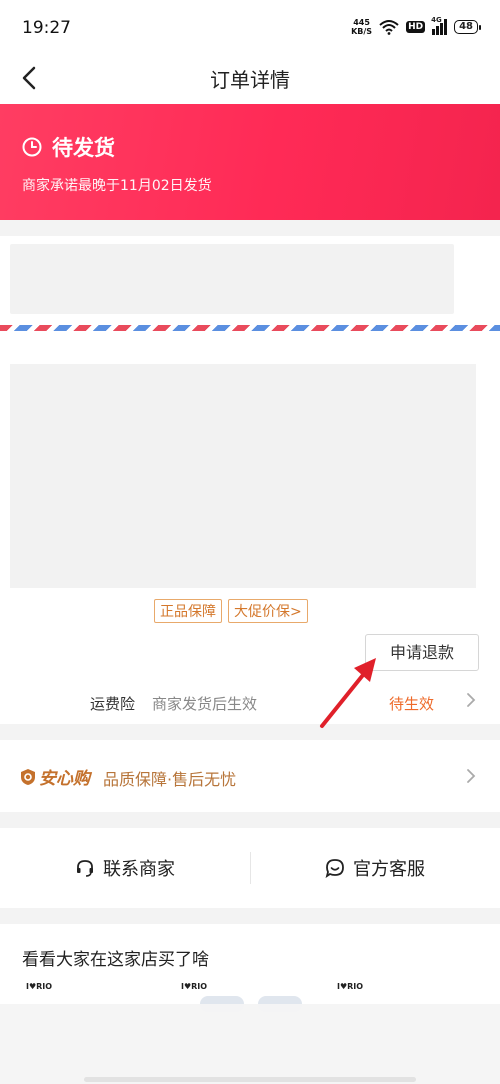 The height and width of the screenshot is (1084, 500). Describe the element at coordinates (334, 868) in the screenshot. I see `chat-bubble-icon` at that location.